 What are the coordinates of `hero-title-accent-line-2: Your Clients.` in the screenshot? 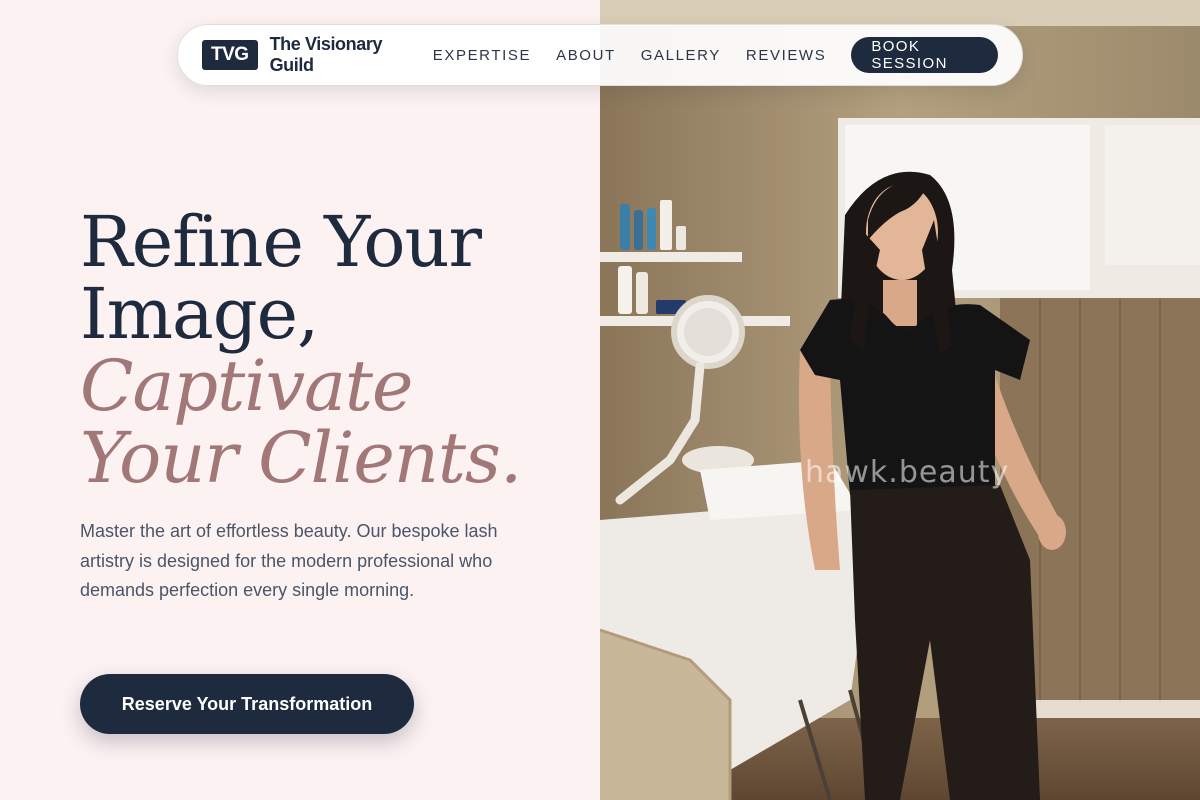 It's located at (301, 458).